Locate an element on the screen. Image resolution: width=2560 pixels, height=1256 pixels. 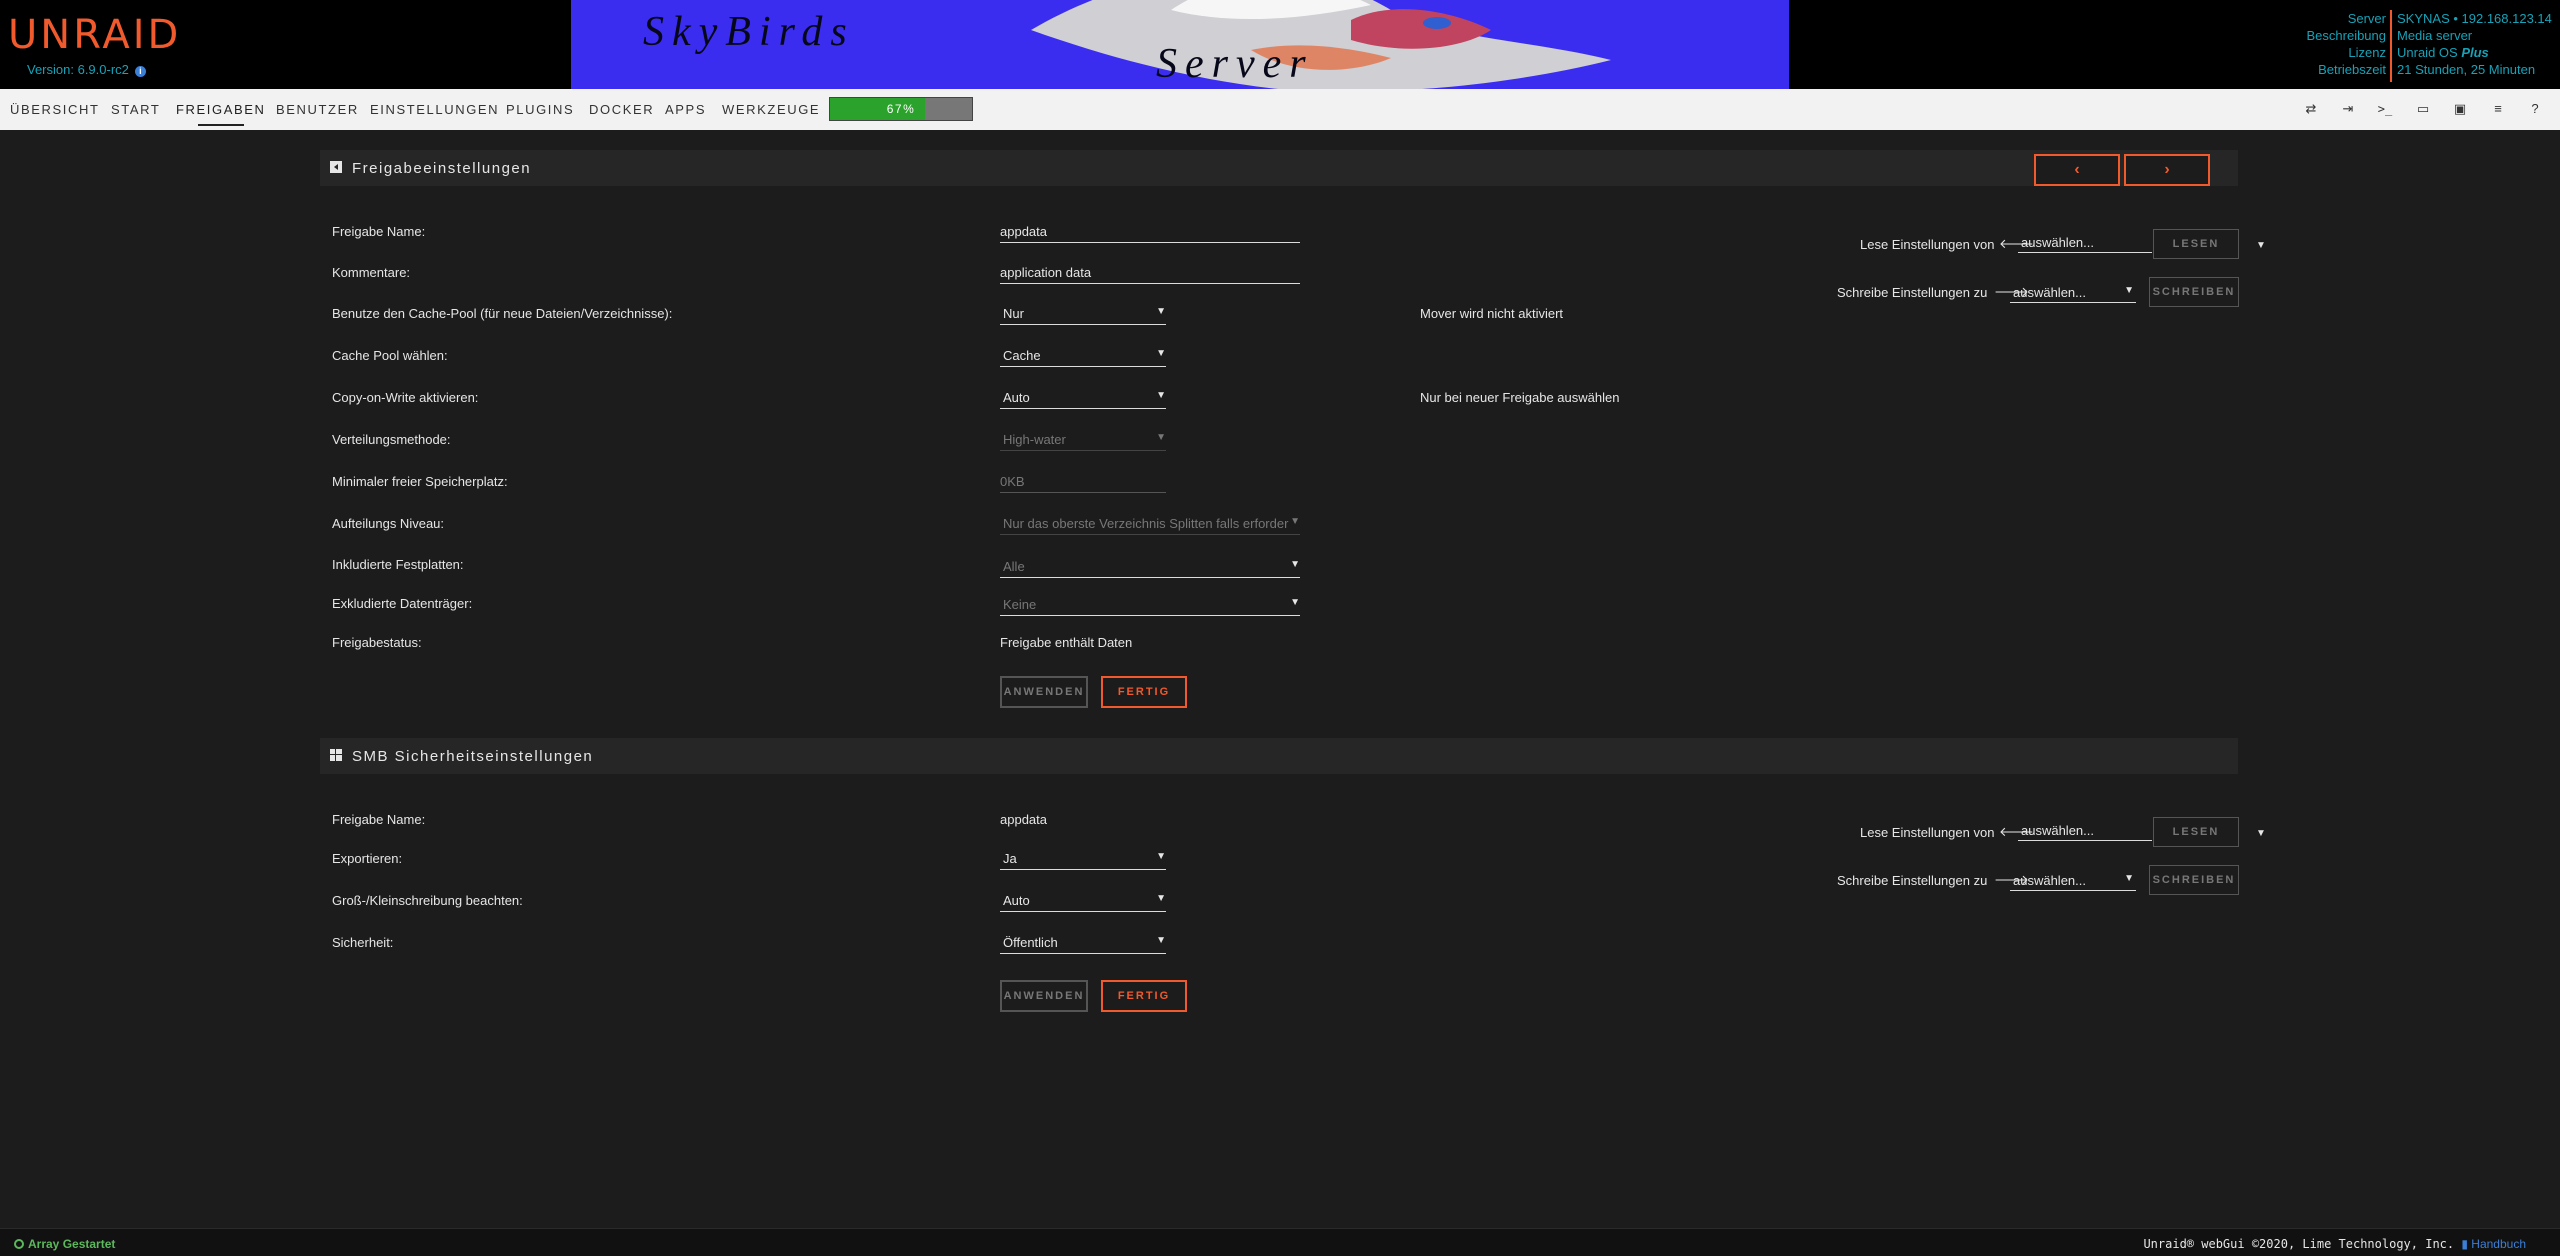
nav-item-overview: ÜBERSICHT is located at coordinates (55, 109).